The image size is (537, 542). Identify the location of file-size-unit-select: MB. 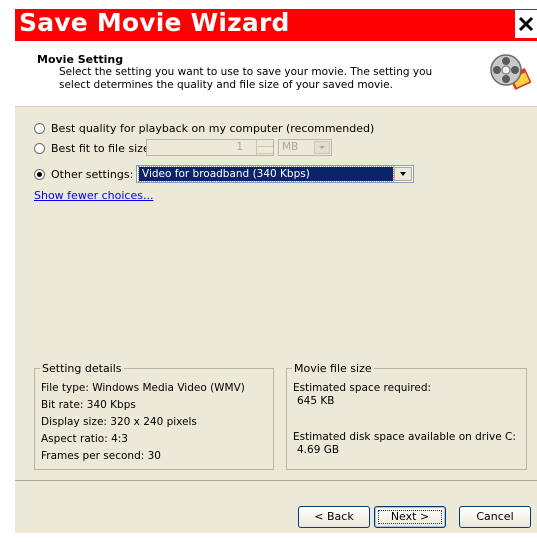
(305, 147).